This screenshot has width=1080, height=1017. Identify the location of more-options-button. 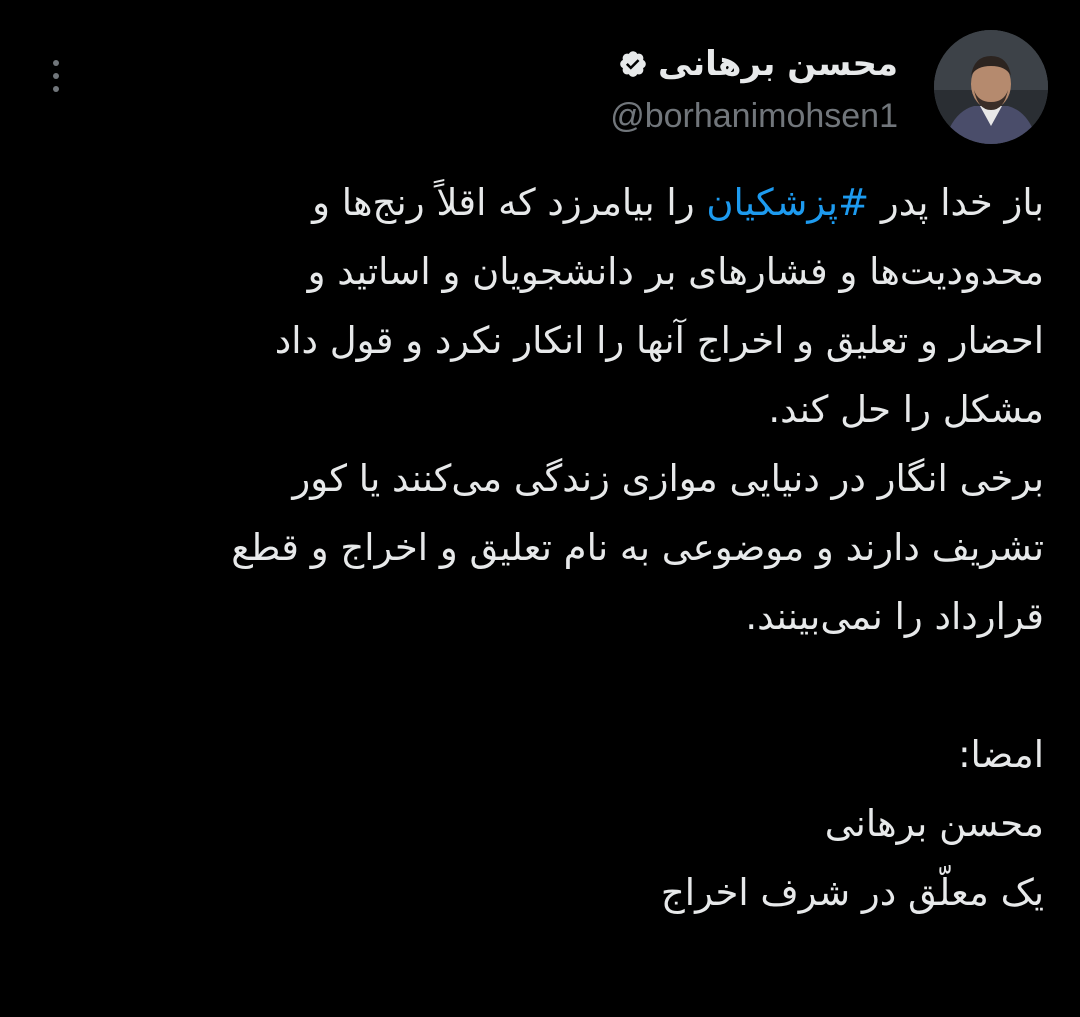
(56, 76).